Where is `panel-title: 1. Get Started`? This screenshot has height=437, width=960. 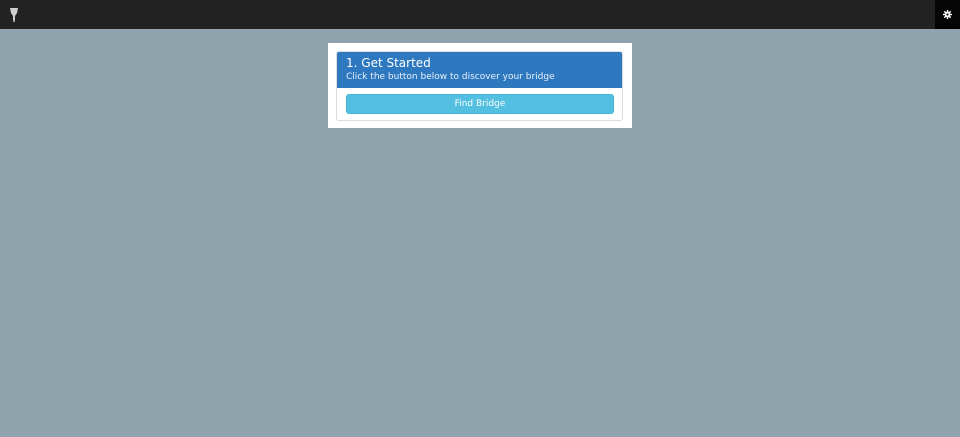 panel-title: 1. Get Started is located at coordinates (388, 63).